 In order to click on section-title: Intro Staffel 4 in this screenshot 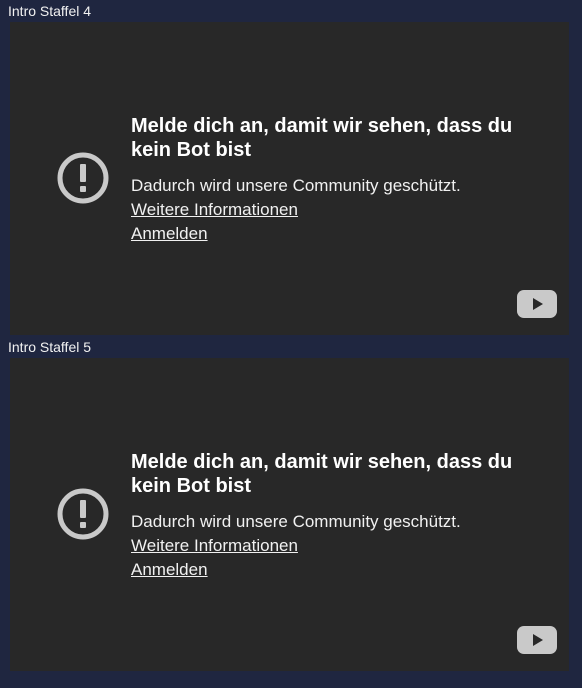, I will do `click(50, 11)`.